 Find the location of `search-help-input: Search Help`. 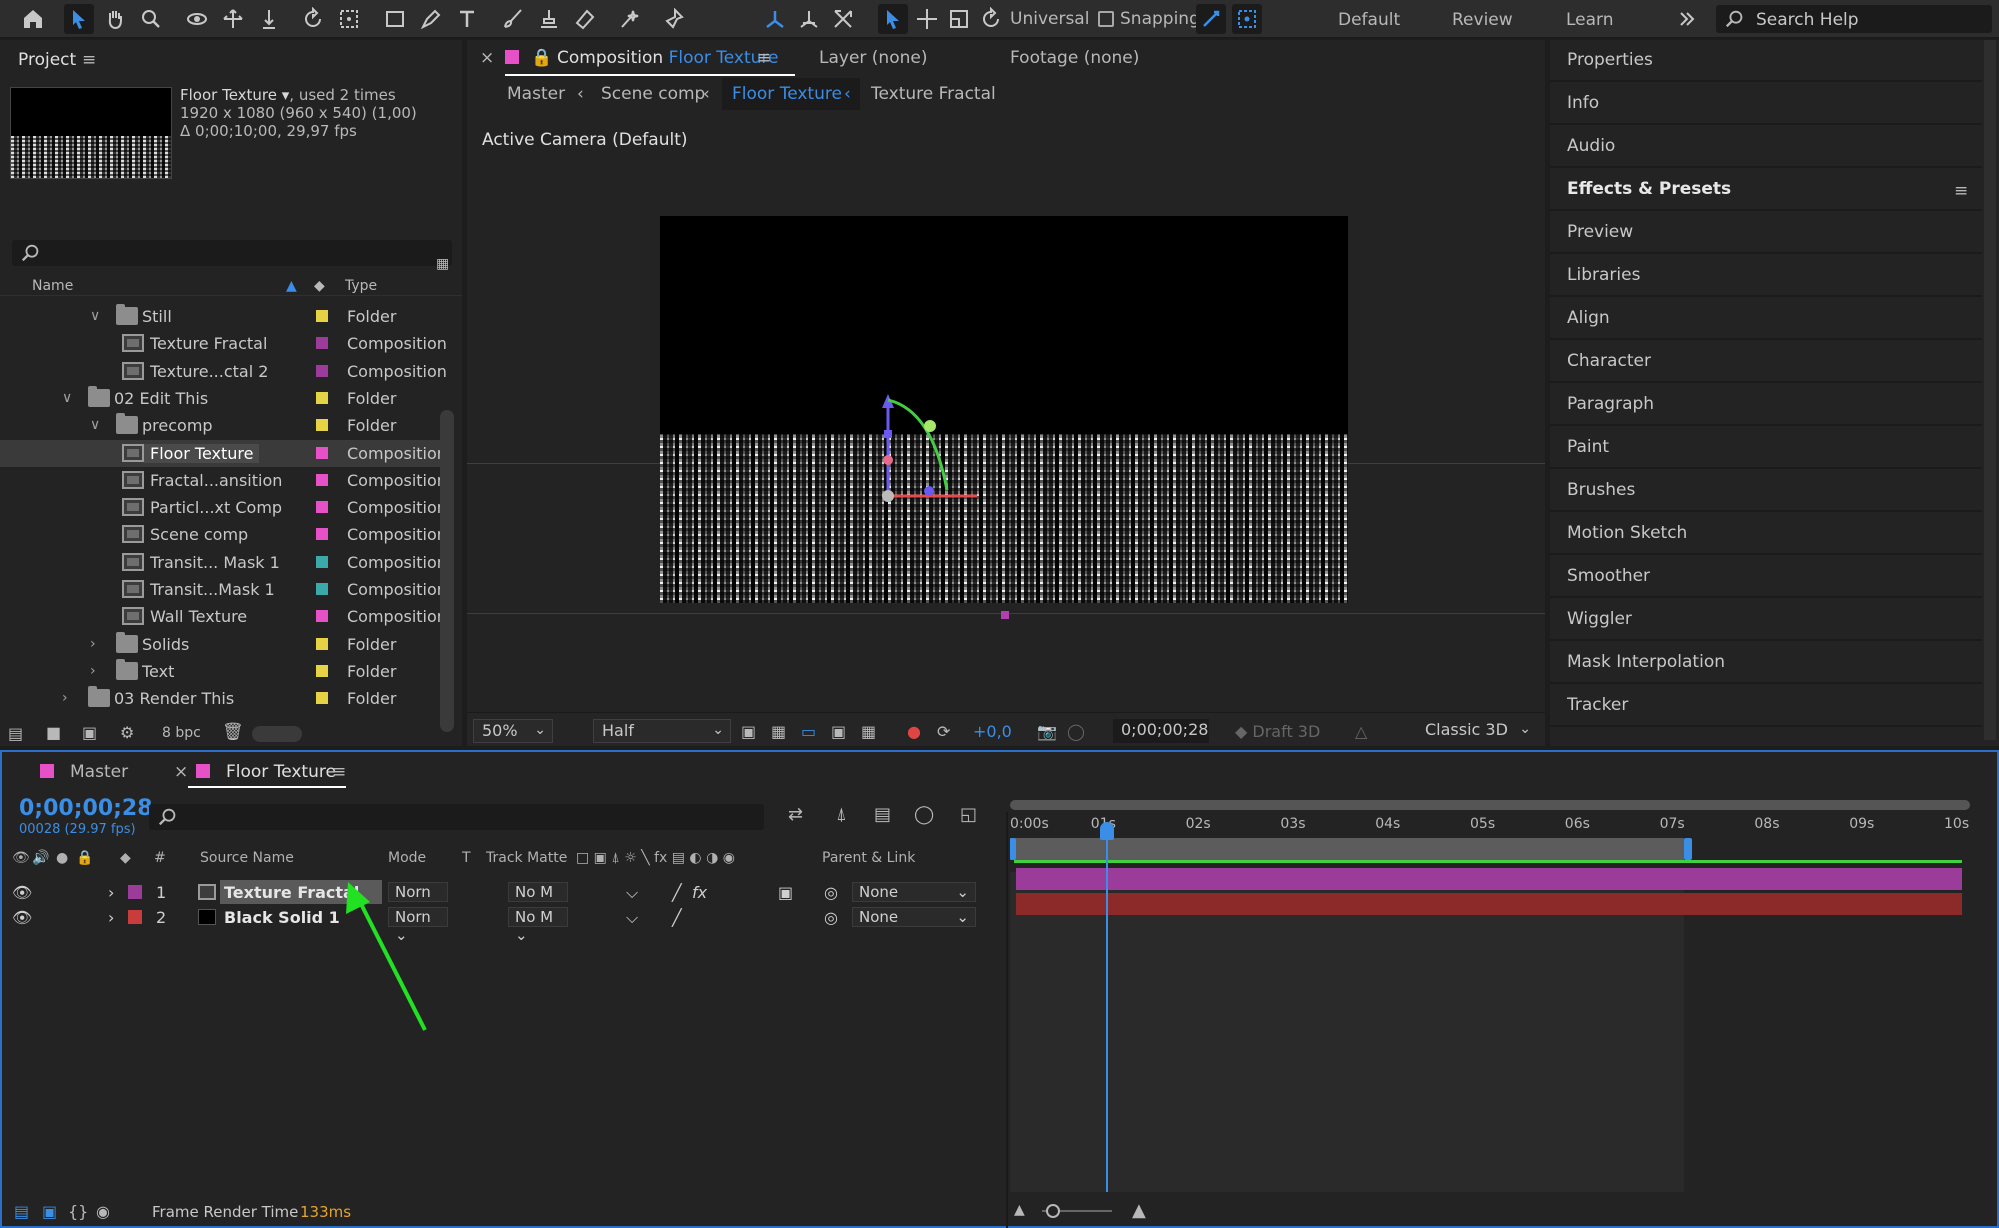

search-help-input: Search Help is located at coordinates (1854, 19).